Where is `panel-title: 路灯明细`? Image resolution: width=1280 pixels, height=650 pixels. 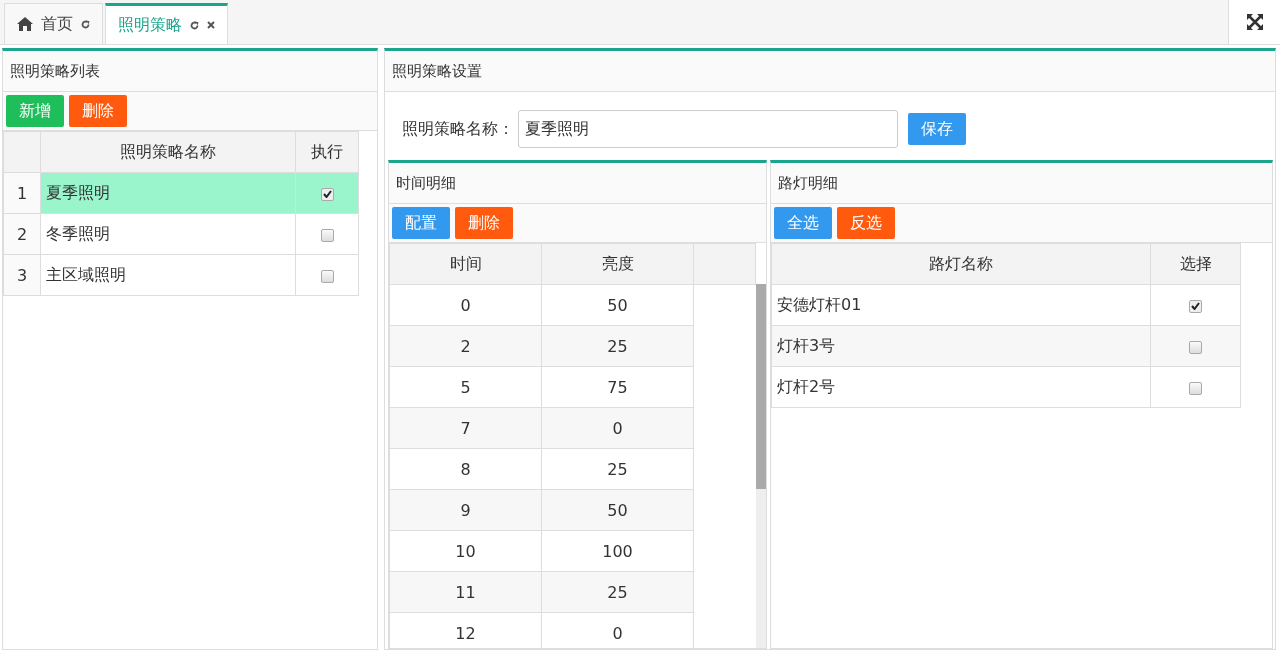 panel-title: 路灯明细 is located at coordinates (1021, 183).